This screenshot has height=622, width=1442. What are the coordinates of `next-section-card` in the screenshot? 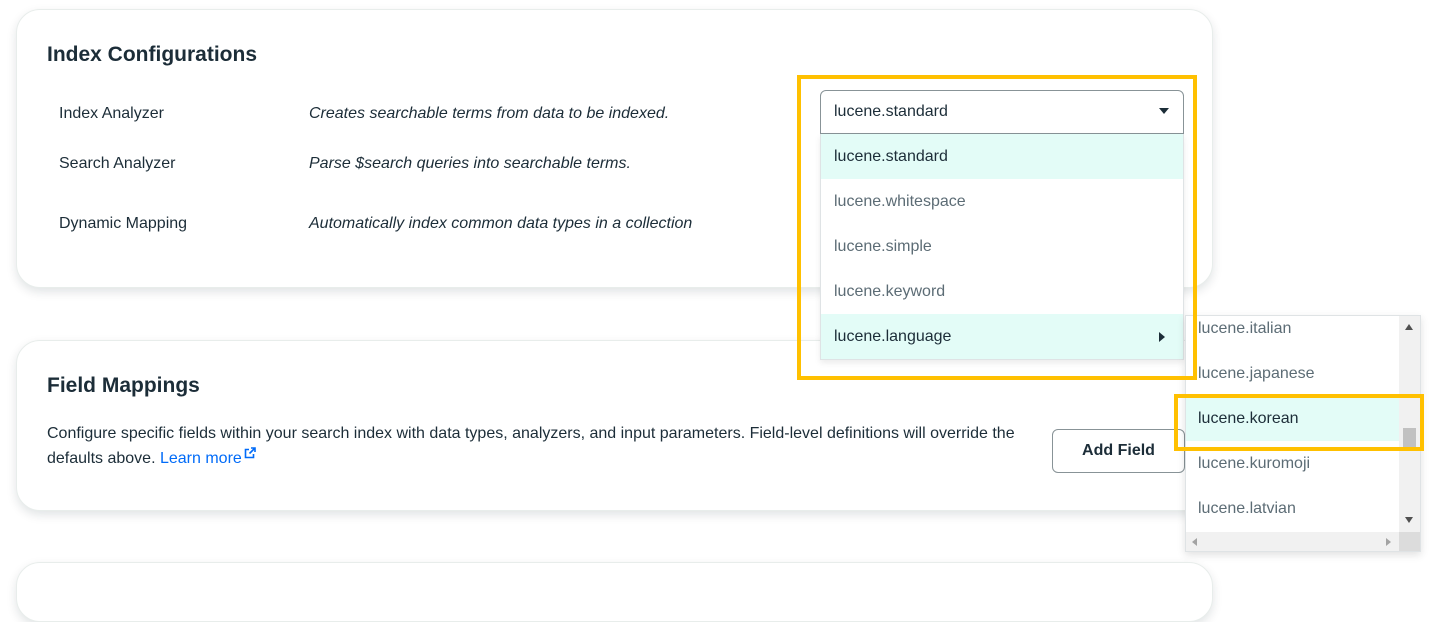 It's located at (614, 592).